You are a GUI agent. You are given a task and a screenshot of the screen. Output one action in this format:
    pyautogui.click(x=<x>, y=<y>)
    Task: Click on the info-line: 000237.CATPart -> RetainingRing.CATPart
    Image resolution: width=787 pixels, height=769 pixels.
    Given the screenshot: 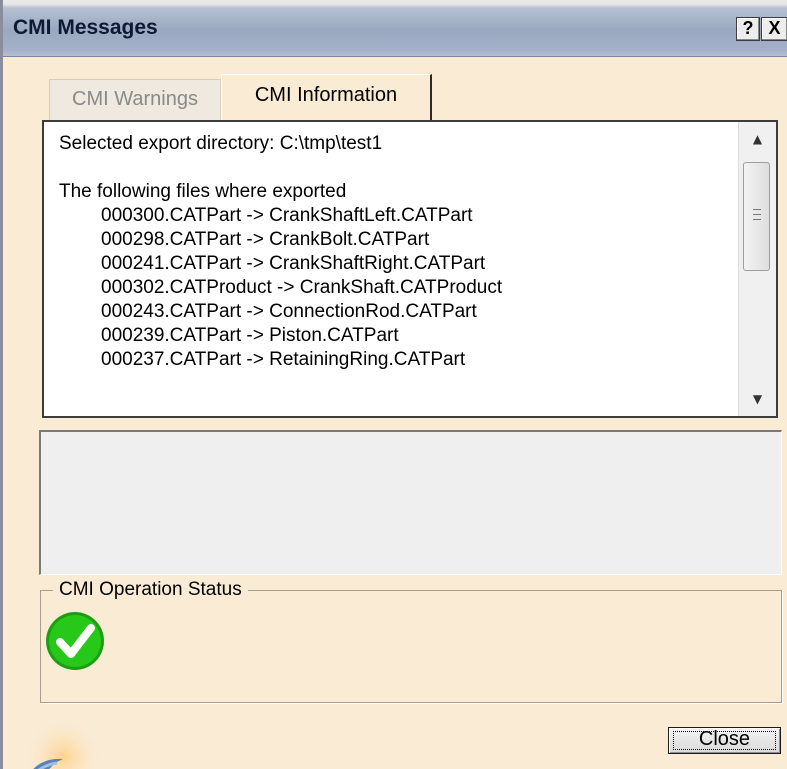 What is the action you would take?
    pyautogui.click(x=283, y=359)
    